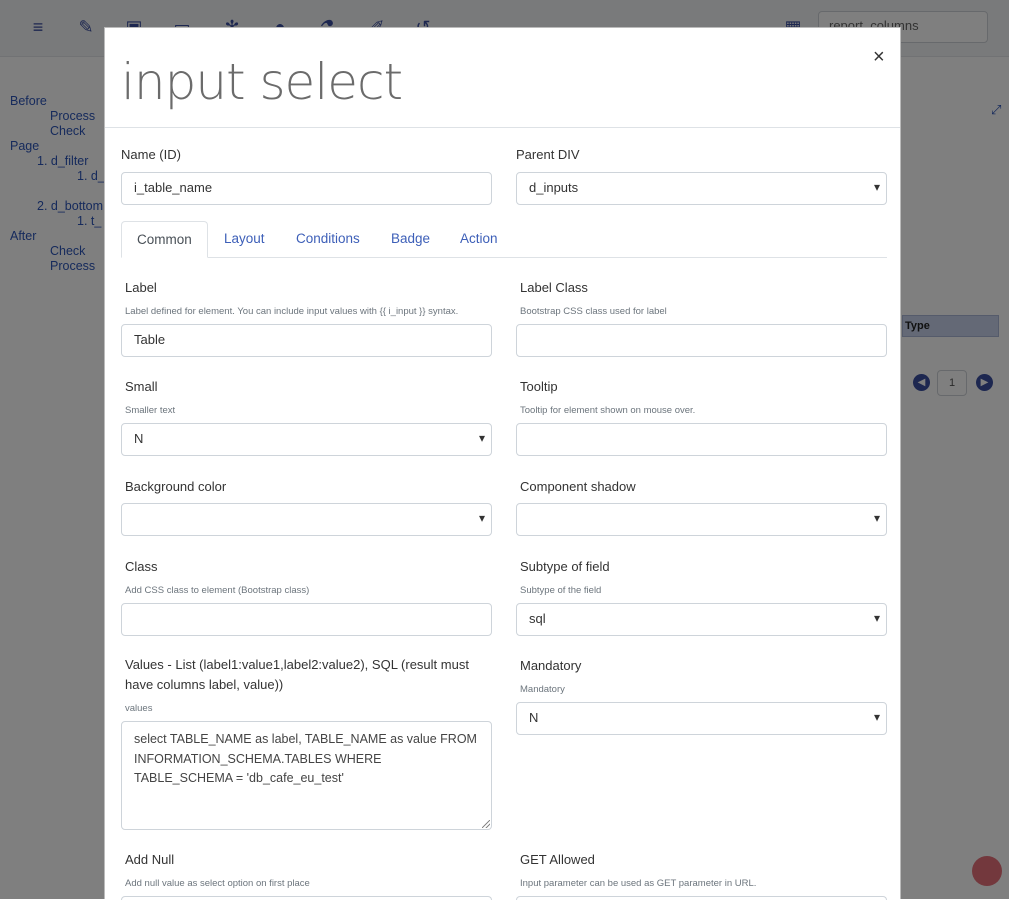 The width and height of the screenshot is (1009, 900). What do you see at coordinates (551, 665) in the screenshot?
I see `mandatory-label: Mandatory` at bounding box center [551, 665].